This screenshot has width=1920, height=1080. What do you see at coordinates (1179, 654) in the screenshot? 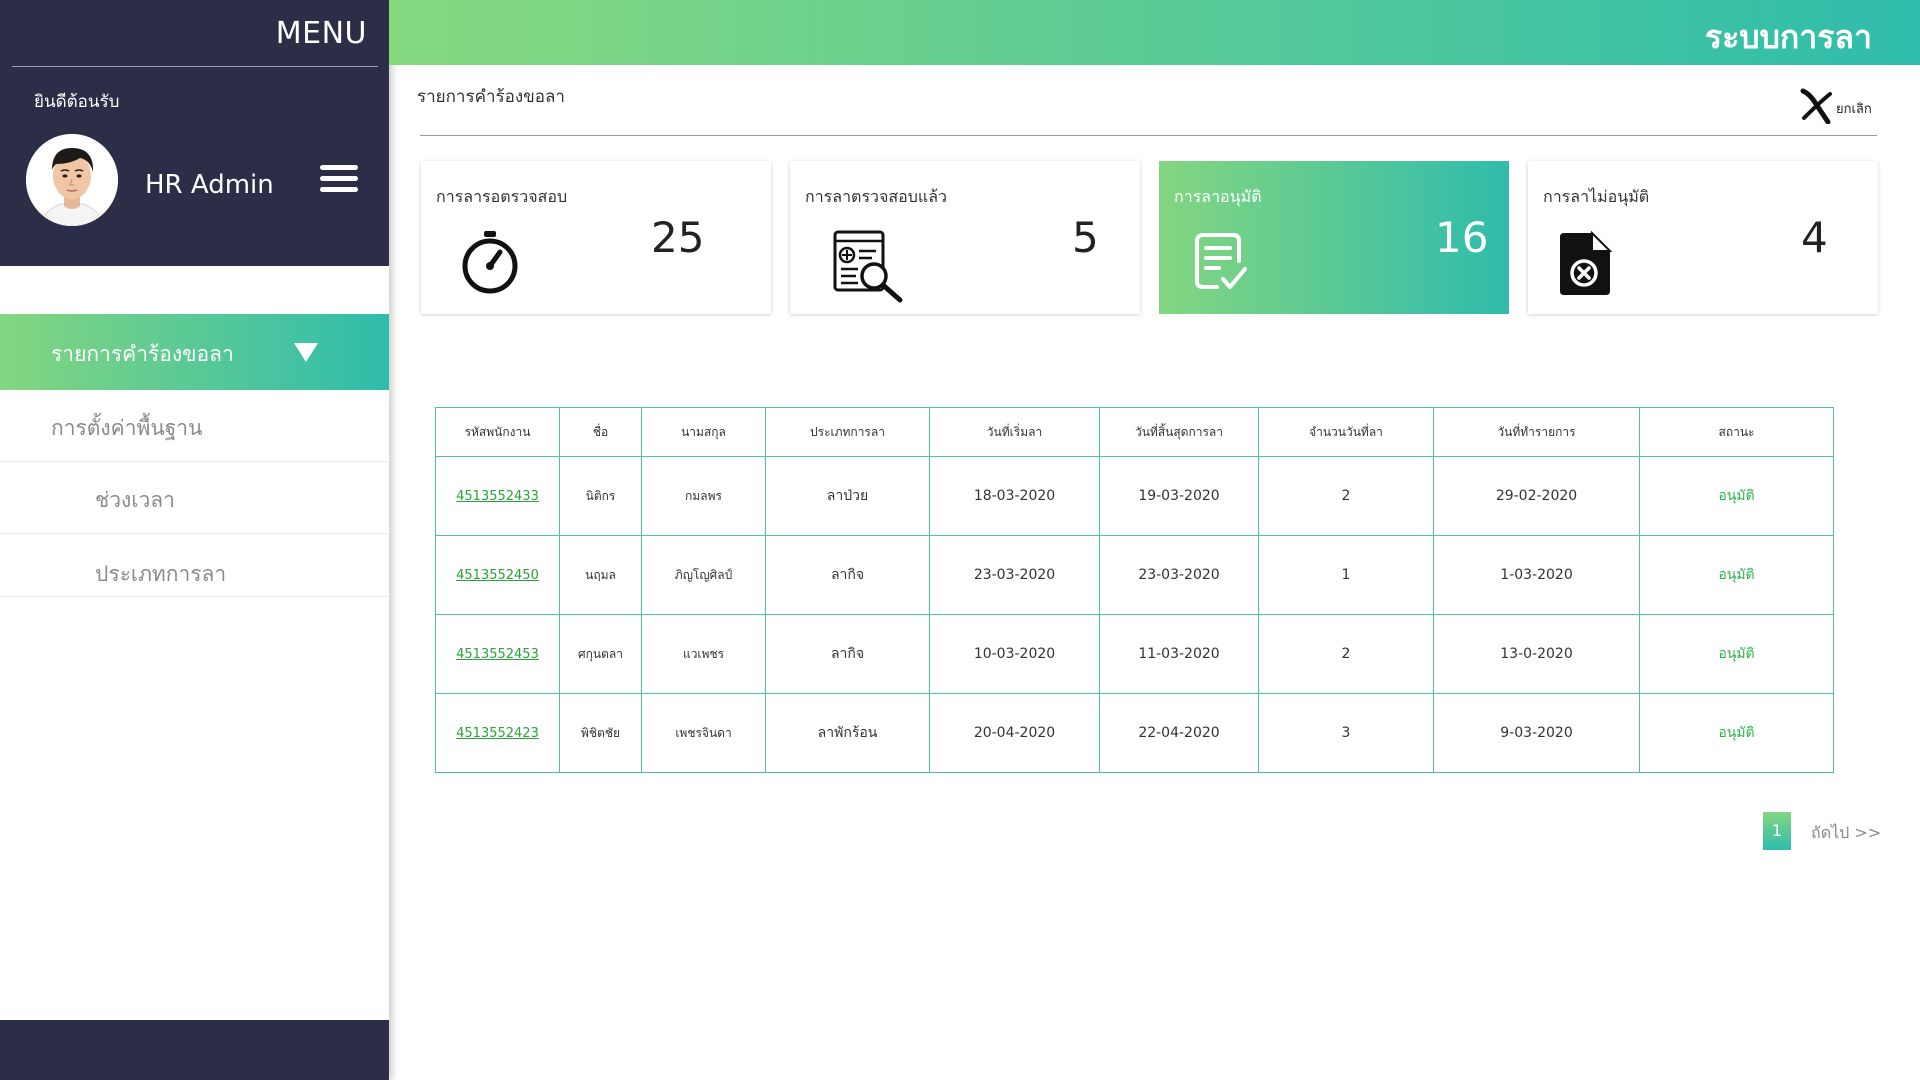
I see `end-date-cell: 11-03-2020` at bounding box center [1179, 654].